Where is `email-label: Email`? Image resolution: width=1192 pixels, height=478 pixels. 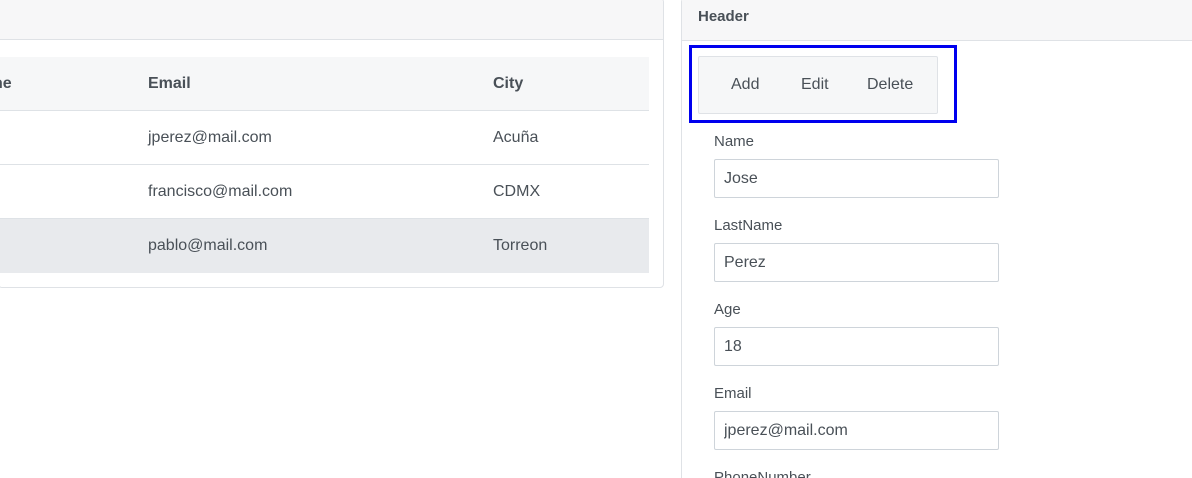 email-label: Email is located at coordinates (733, 393).